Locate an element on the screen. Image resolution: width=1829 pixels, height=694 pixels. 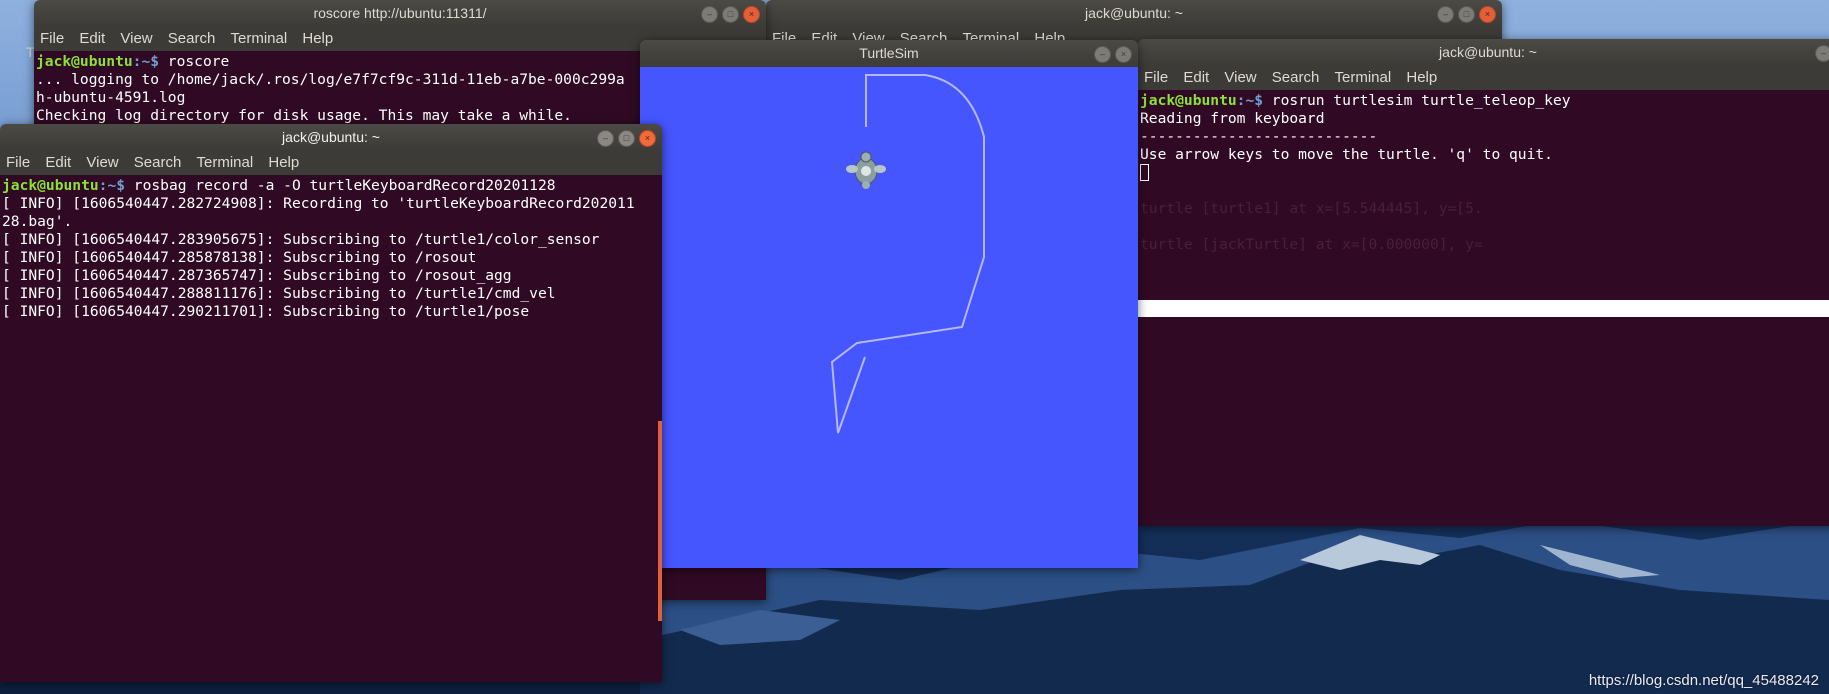
teleop-command: rosrun turtlesim turtle_teleop_key is located at coordinates (1417, 100).